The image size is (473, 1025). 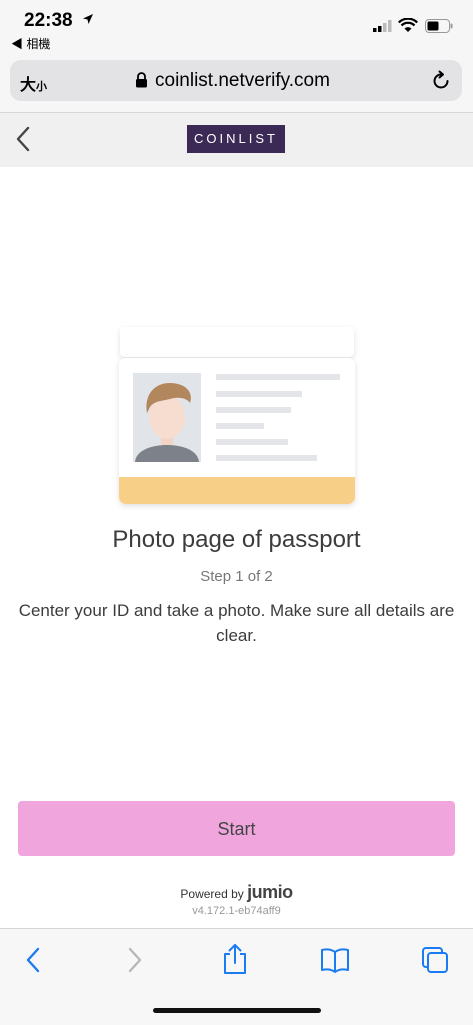 I want to click on site-header: COINLIST, so click(x=236, y=140).